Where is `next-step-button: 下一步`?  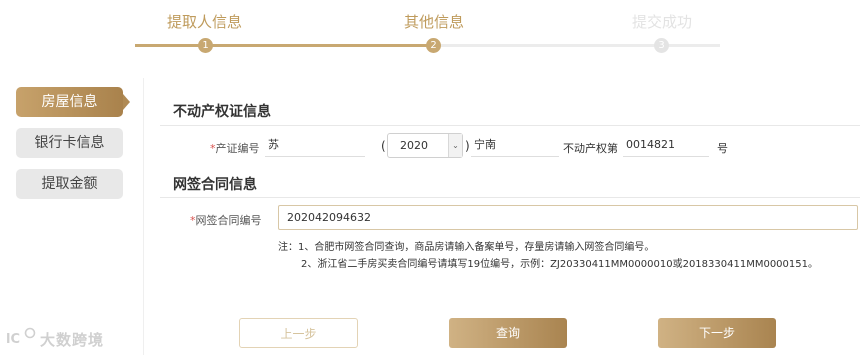 next-step-button: 下一步 is located at coordinates (717, 333).